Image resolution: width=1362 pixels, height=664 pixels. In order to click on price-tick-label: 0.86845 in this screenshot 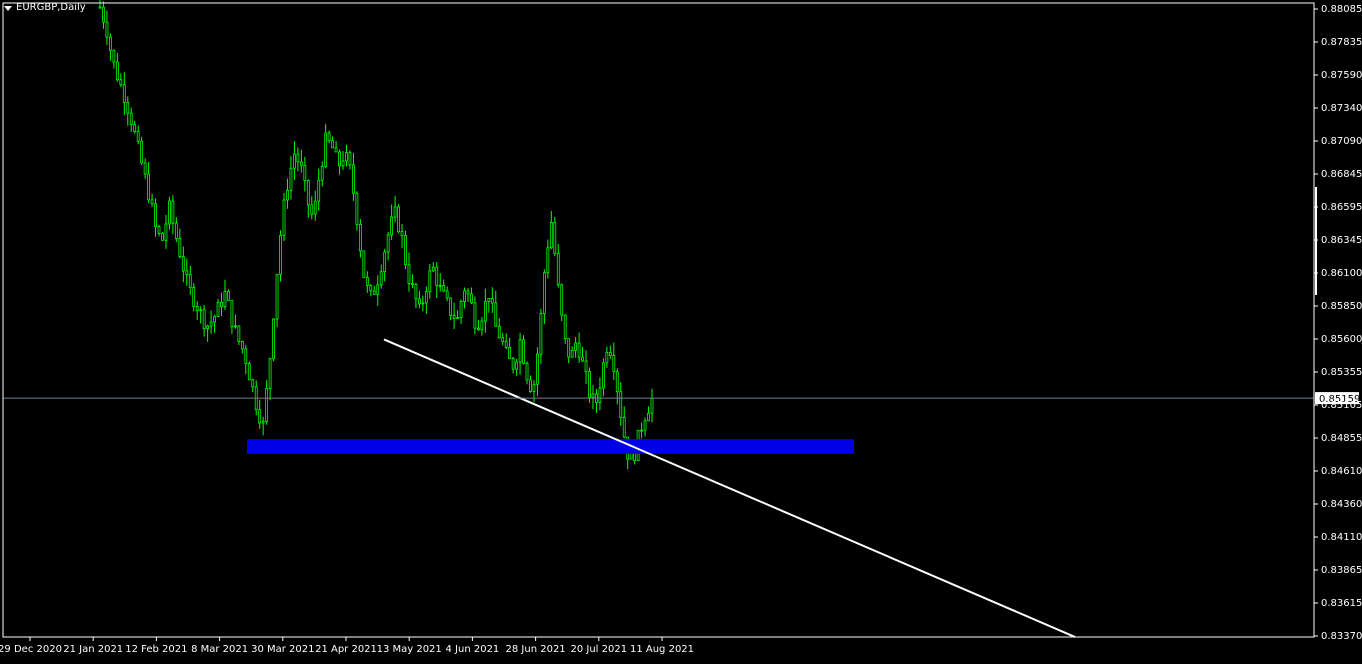, I will do `click(1341, 174)`.